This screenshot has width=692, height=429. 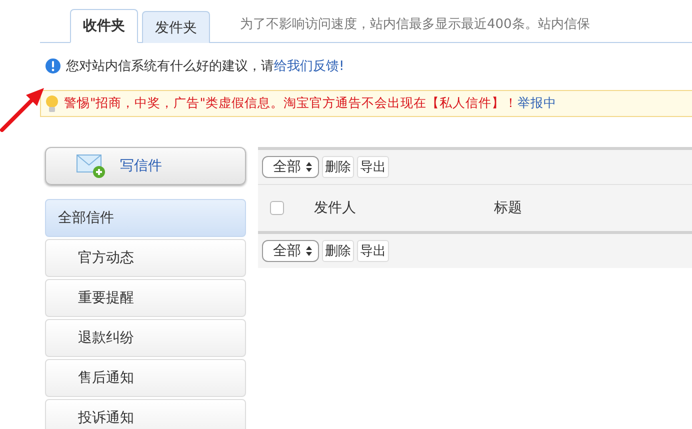 What do you see at coordinates (145, 378) in the screenshot?
I see `folder-item: 售后通知` at bounding box center [145, 378].